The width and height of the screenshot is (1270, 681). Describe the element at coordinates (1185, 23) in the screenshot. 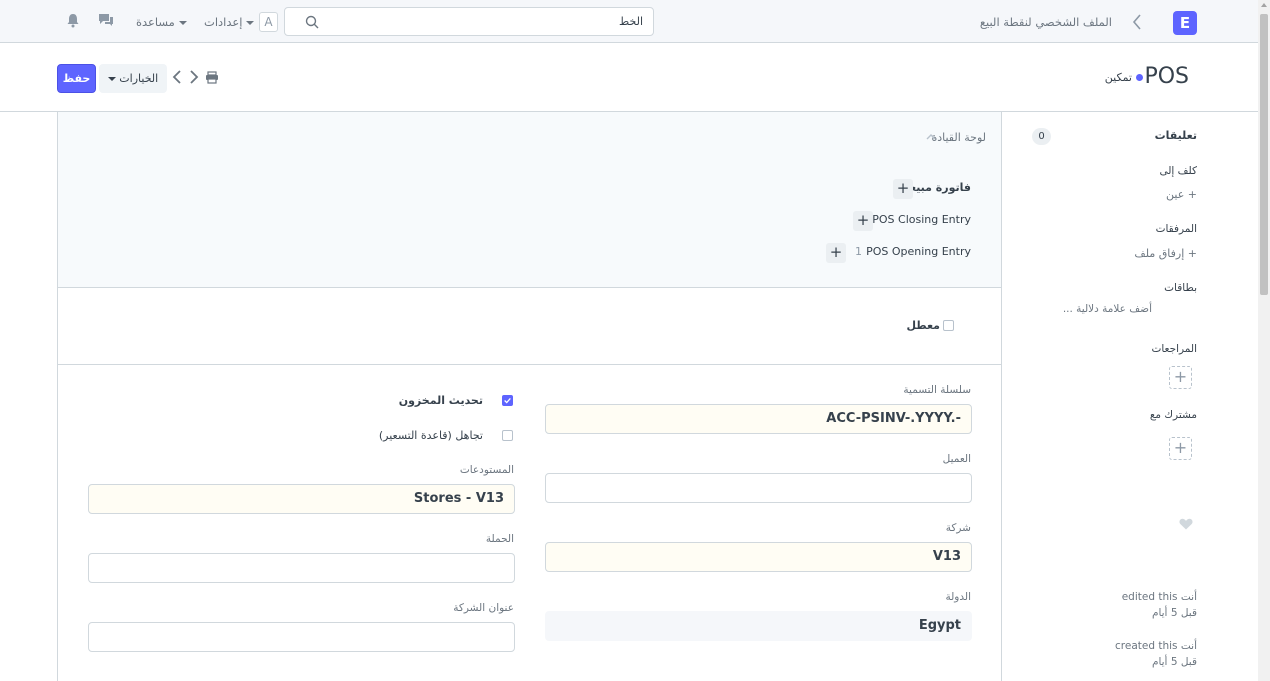

I see `app-logo: E` at that location.